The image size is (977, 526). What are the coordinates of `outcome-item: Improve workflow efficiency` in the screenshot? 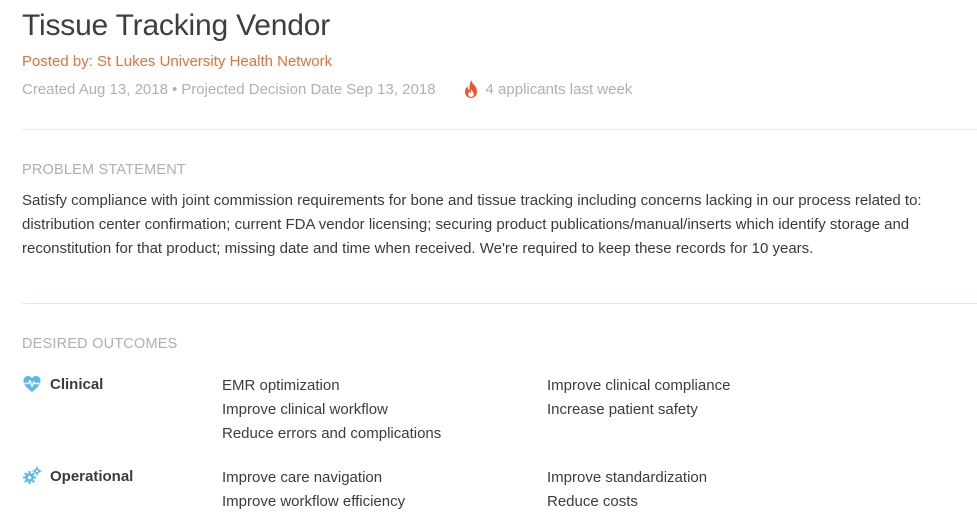 It's located at (314, 501).